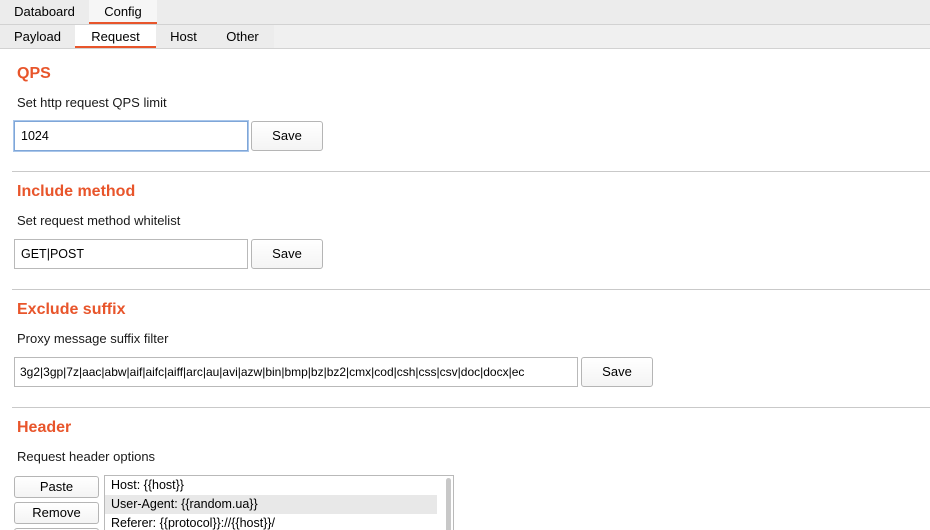 The height and width of the screenshot is (530, 930). I want to click on exclude-suffix-description: Proxy message suffix filter, so click(93, 338).